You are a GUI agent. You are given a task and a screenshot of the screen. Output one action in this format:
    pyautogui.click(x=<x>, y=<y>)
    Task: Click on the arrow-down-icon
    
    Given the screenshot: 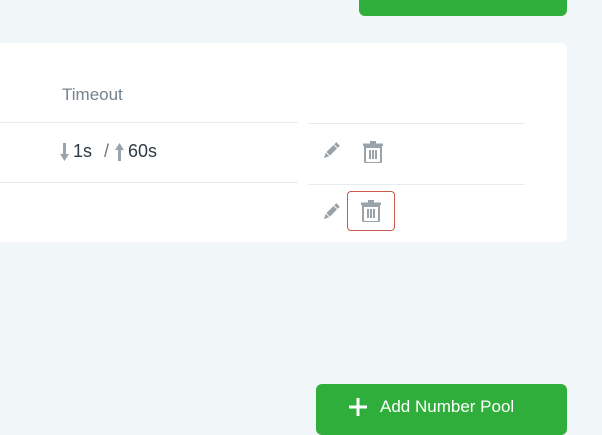 What is the action you would take?
    pyautogui.click(x=64, y=151)
    